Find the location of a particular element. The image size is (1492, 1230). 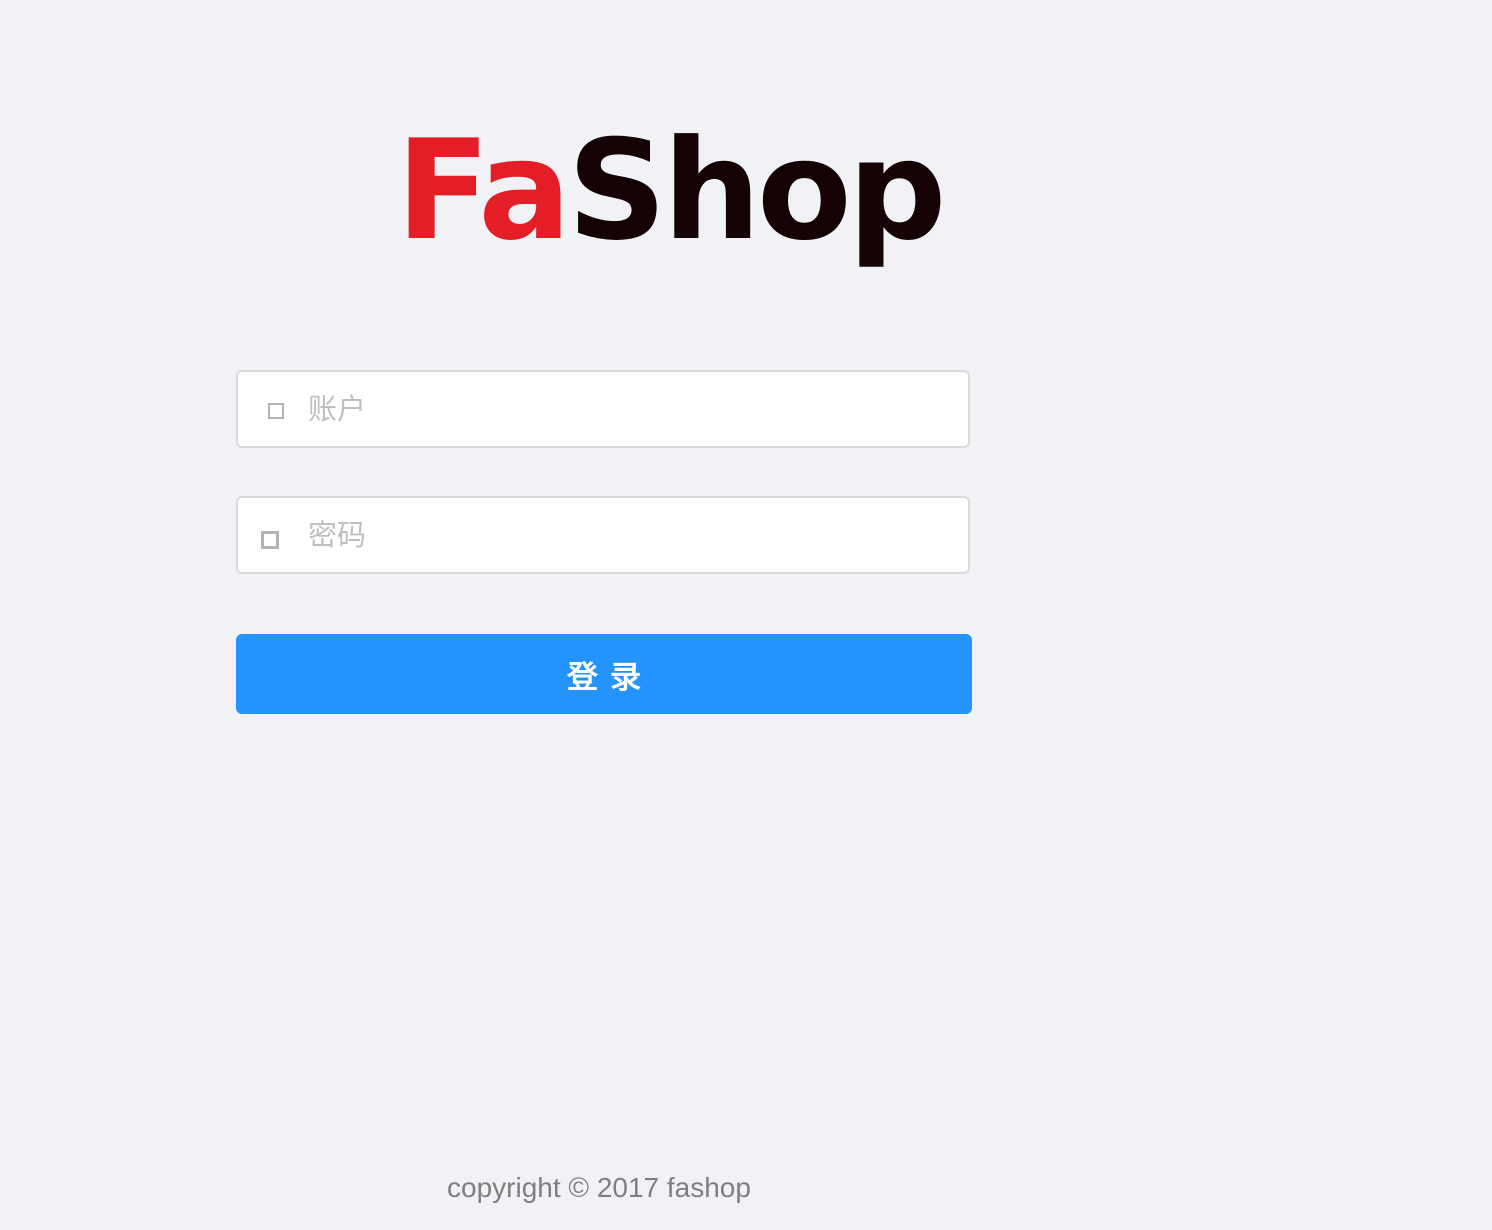

account-input is located at coordinates (633, 409).